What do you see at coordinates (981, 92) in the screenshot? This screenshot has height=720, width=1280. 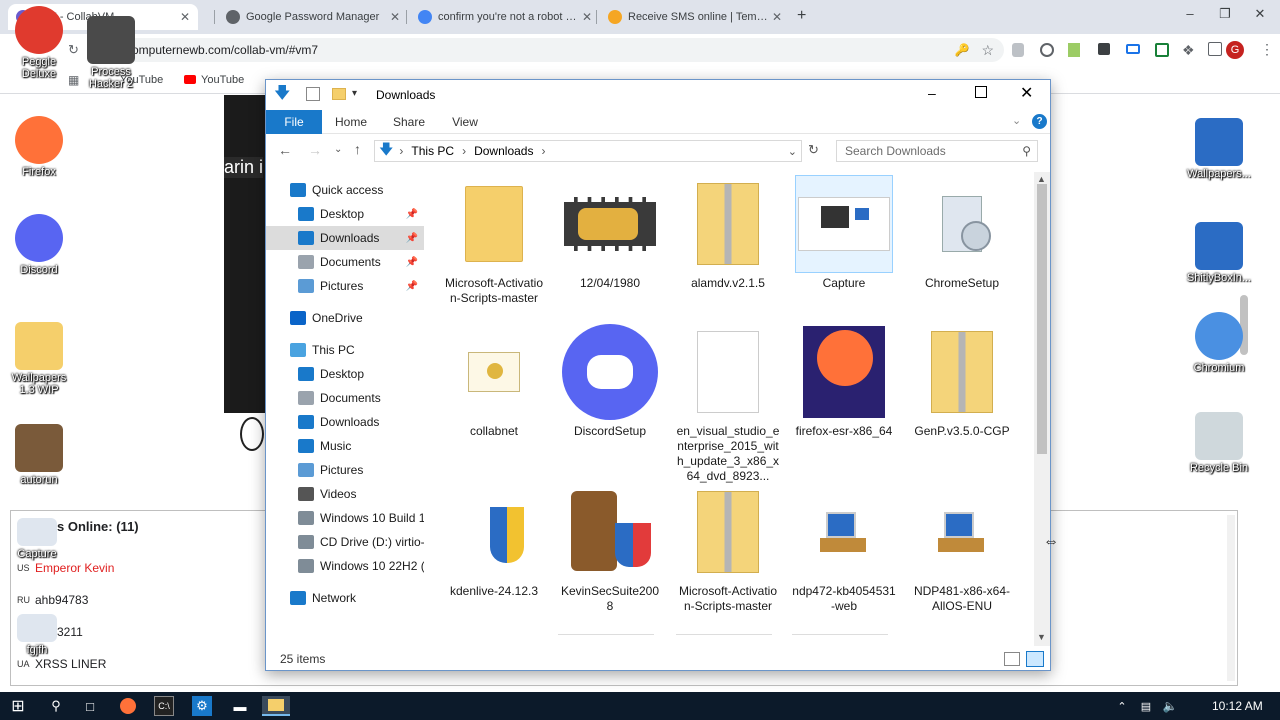 I see `explorer-maximize-button` at bounding box center [981, 92].